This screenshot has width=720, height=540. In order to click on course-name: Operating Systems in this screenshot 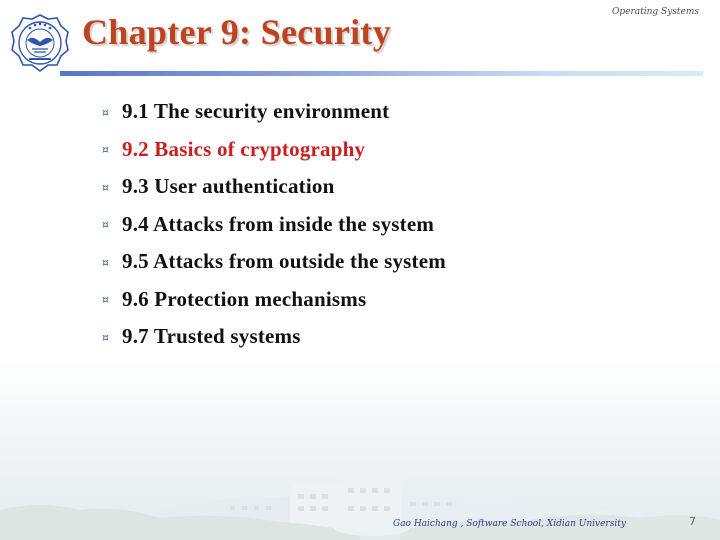, I will do `click(655, 12)`.